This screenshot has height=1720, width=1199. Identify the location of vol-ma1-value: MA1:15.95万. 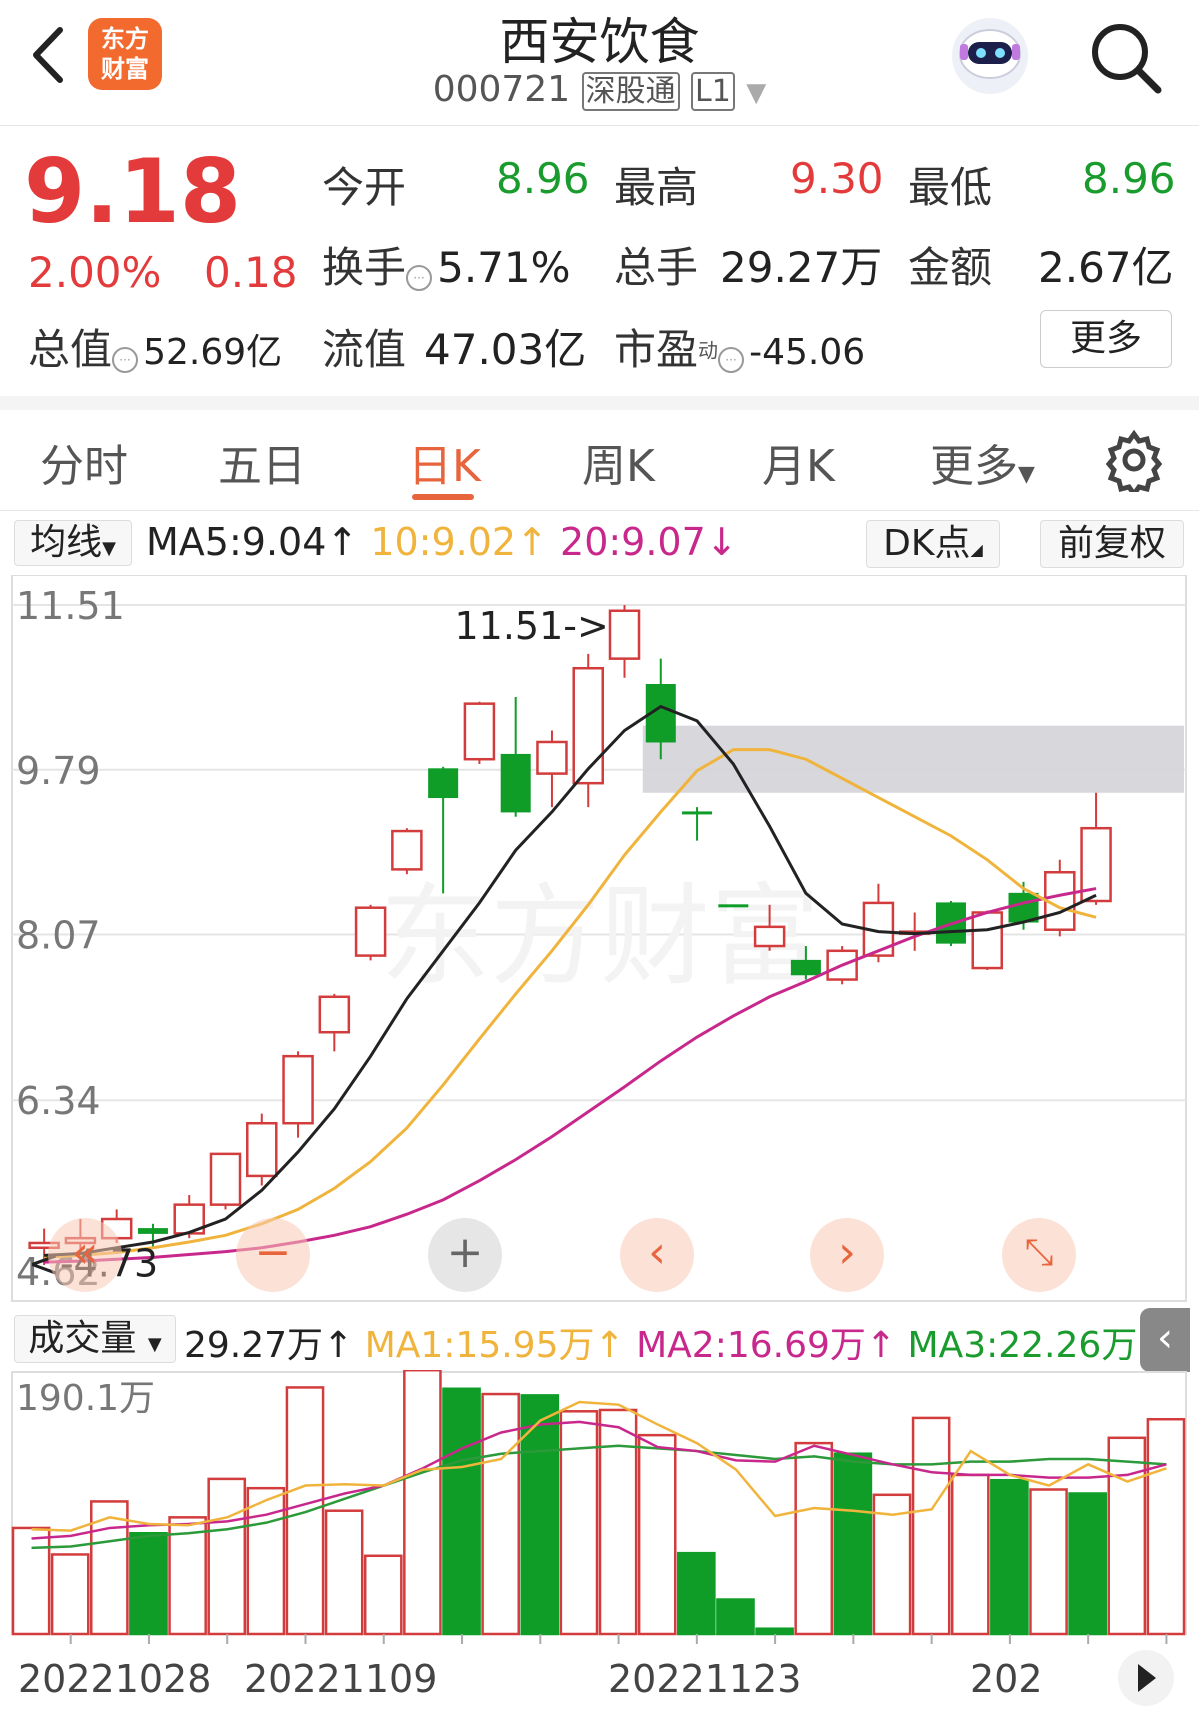
(479, 1345).